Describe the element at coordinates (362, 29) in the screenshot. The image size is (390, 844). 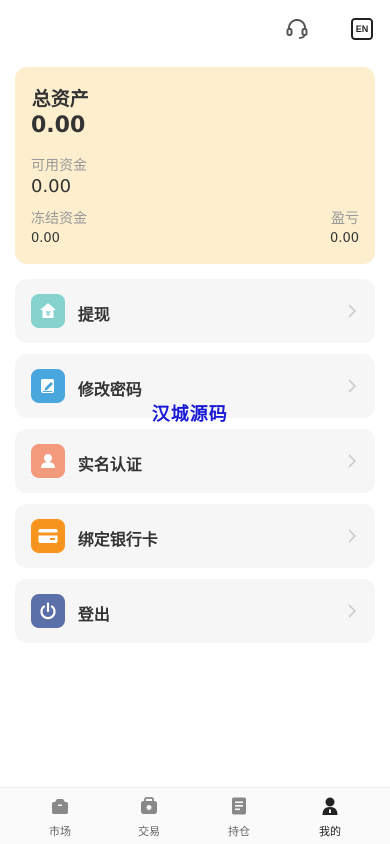
I see `language-switch-button: EN` at that location.